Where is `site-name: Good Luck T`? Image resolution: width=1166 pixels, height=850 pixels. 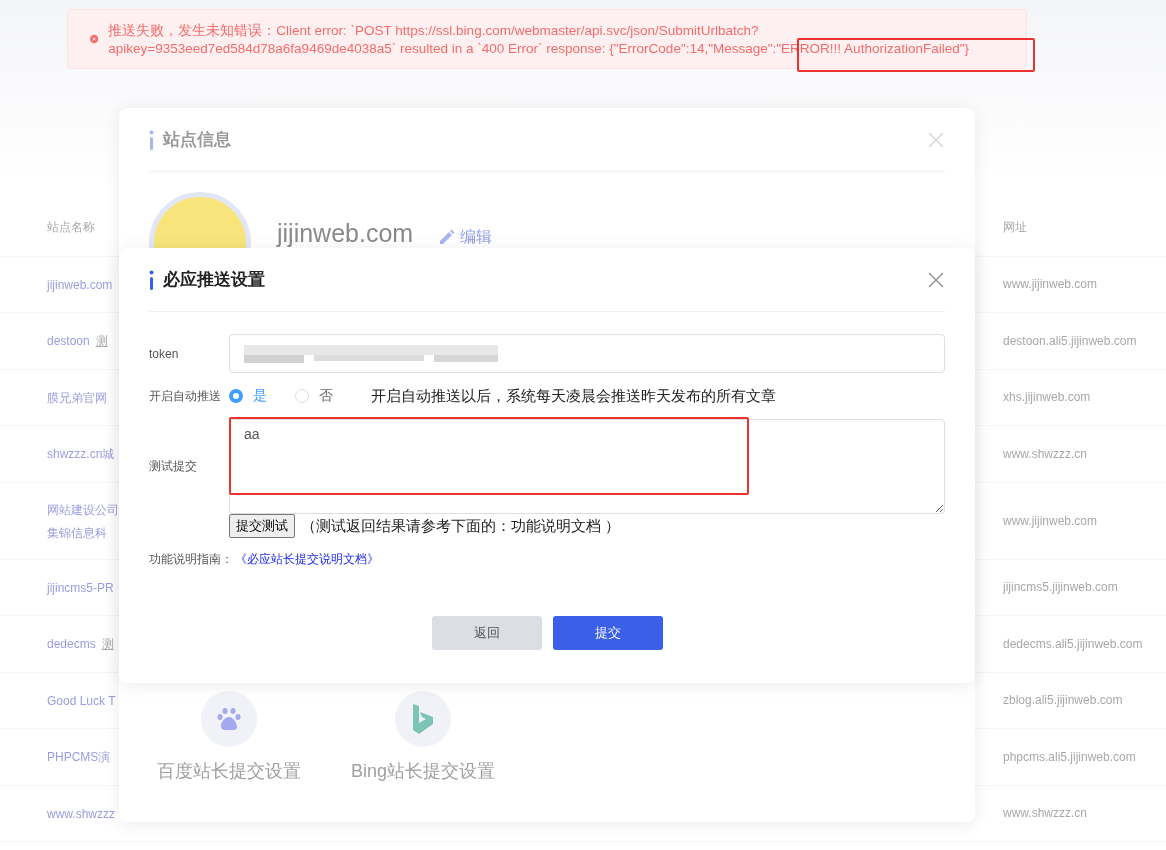
site-name: Good Luck T is located at coordinates (81, 701).